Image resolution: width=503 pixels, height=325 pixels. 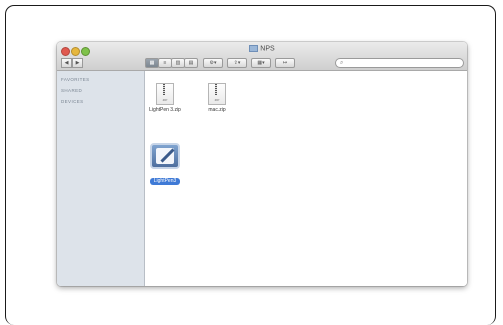 I want to click on search-icon: ⌕, so click(x=342, y=63).